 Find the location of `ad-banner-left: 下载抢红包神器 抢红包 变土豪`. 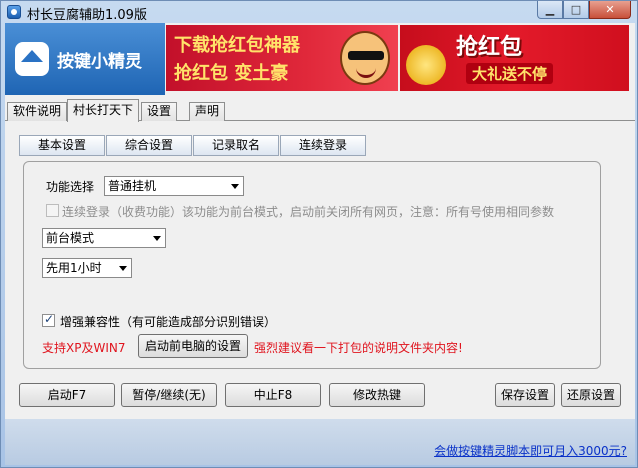

ad-banner-left: 下载抢红包神器 抢红包 变土豪 is located at coordinates (282, 58).